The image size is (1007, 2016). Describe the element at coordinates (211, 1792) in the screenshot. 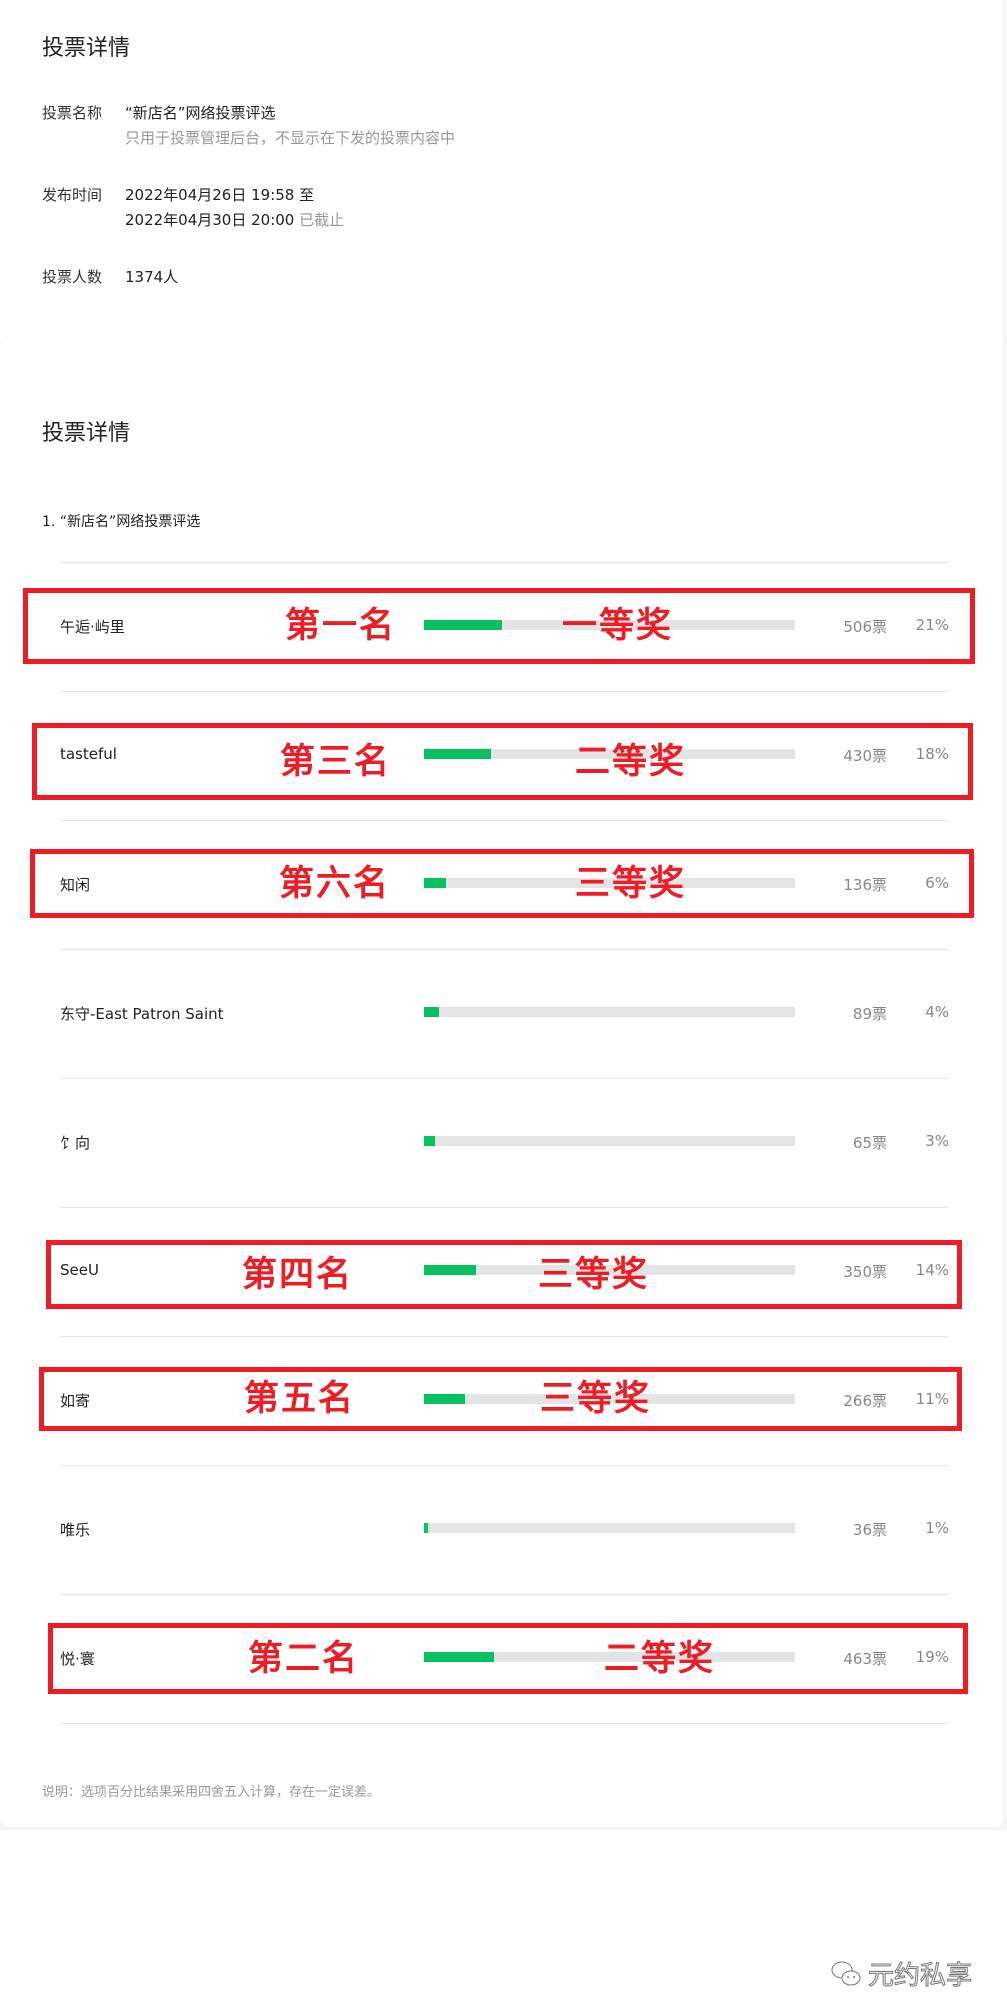

I see `footnote: 说明：选项百分比结果采用四舍五入计算，存在一定误差。` at that location.